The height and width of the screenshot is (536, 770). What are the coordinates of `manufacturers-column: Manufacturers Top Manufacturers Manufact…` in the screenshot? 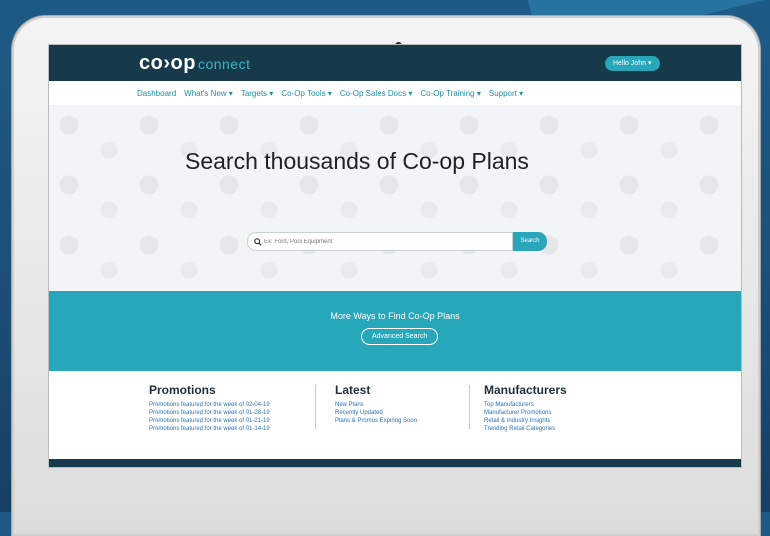 It's located at (525, 408).